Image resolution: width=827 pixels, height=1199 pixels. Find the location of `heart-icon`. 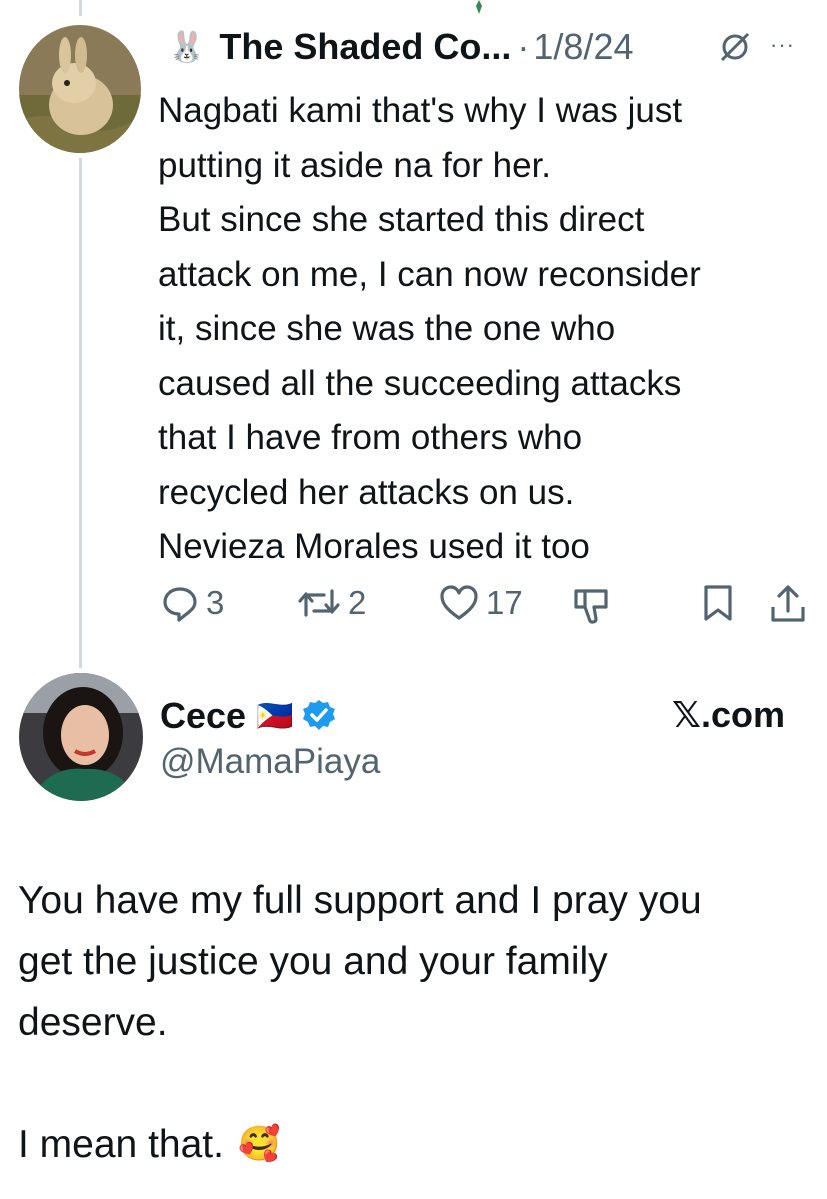

heart-icon is located at coordinates (459, 602).